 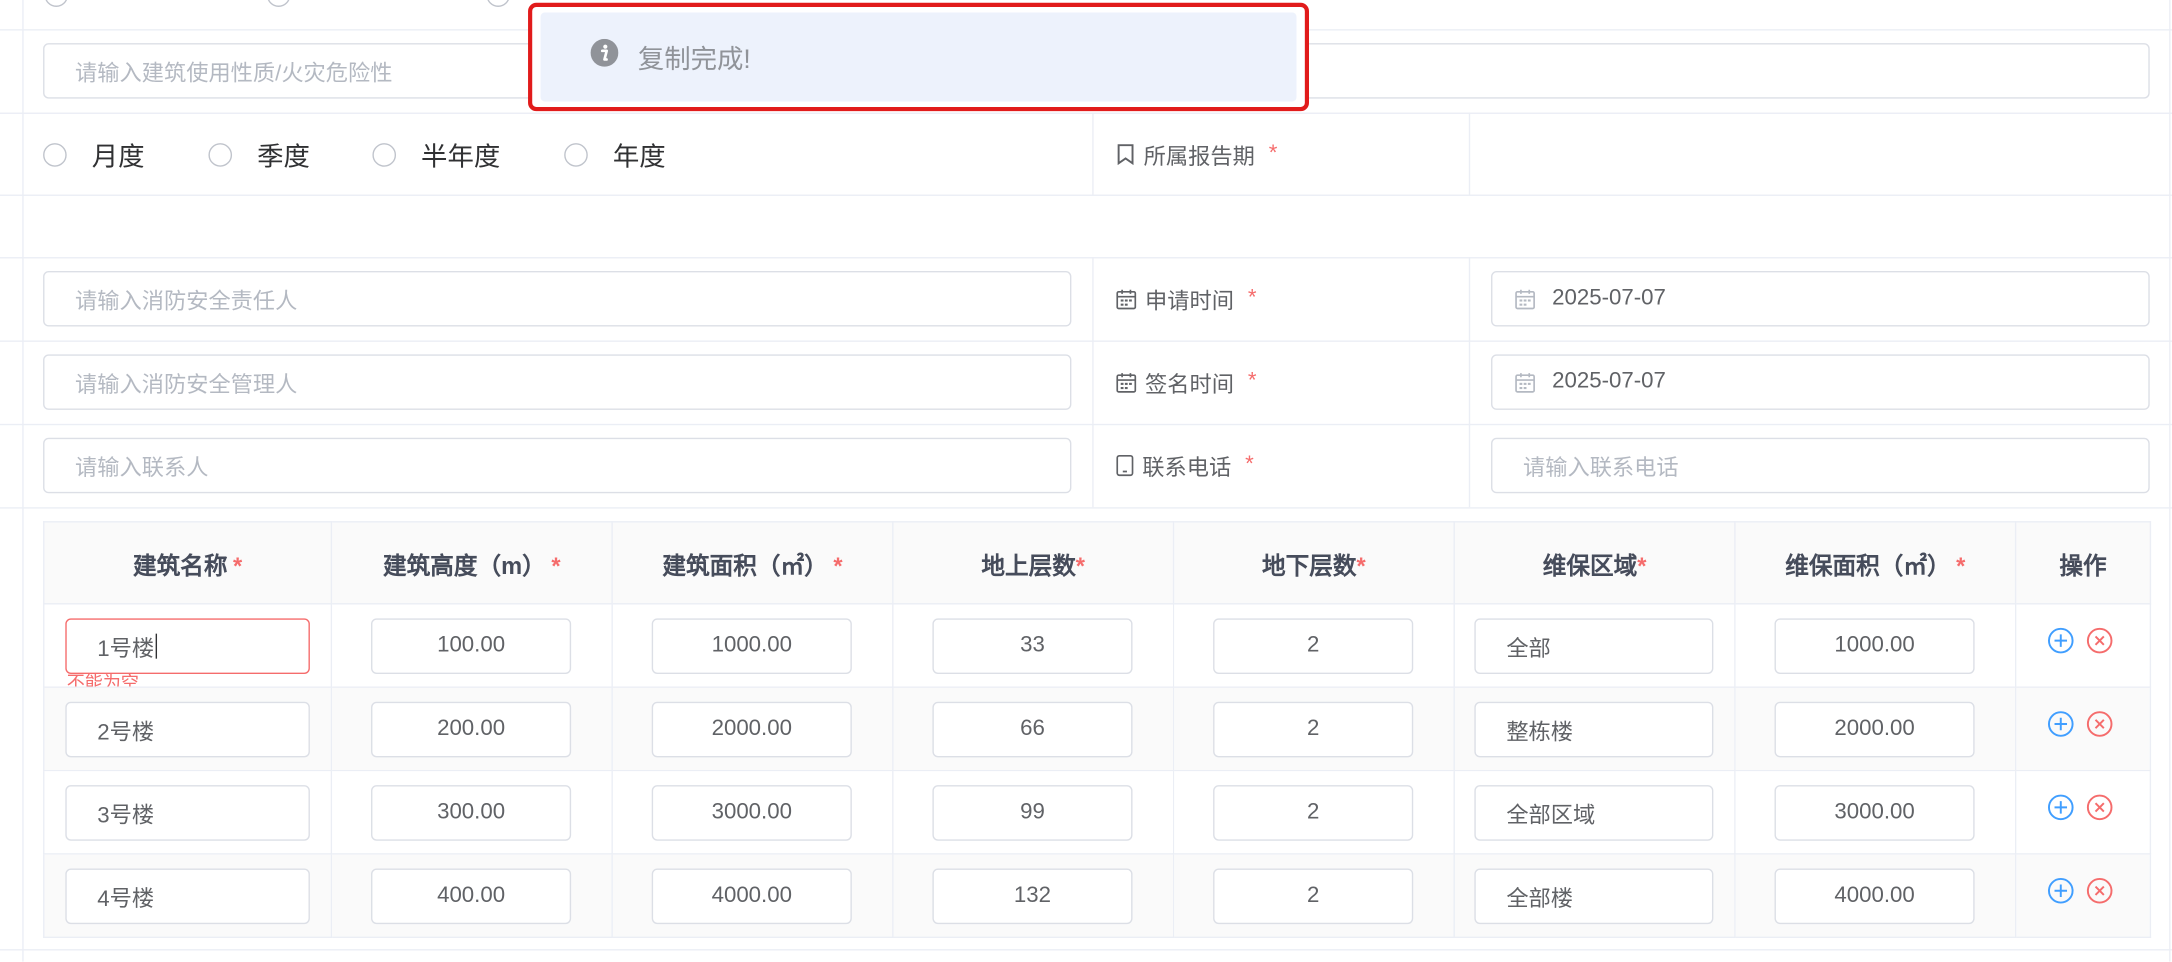 What do you see at coordinates (1594, 896) in the screenshot?
I see `maintenance-region-input: 全部楼` at bounding box center [1594, 896].